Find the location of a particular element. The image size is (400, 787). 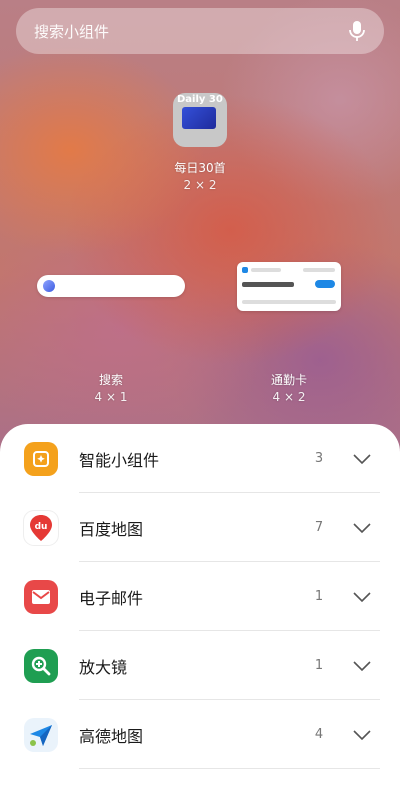

app-row-baidu-maps: du 百度地图 7 is located at coordinates (200, 527).